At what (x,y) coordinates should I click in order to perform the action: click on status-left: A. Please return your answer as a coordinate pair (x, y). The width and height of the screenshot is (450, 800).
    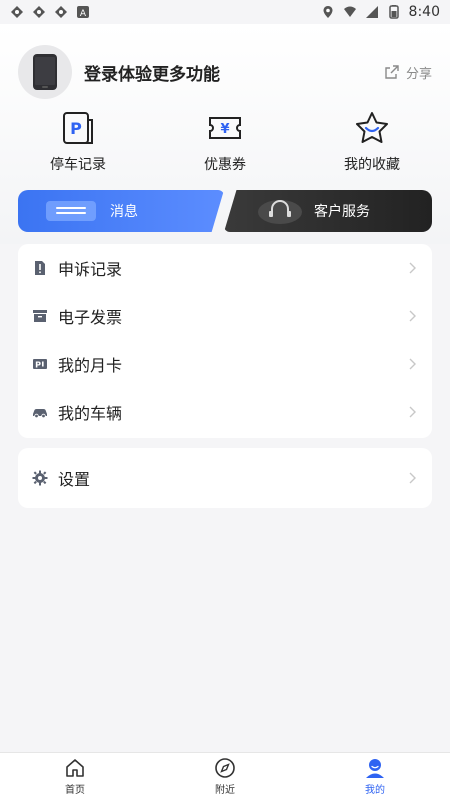
    Looking at the image, I should click on (50, 12).